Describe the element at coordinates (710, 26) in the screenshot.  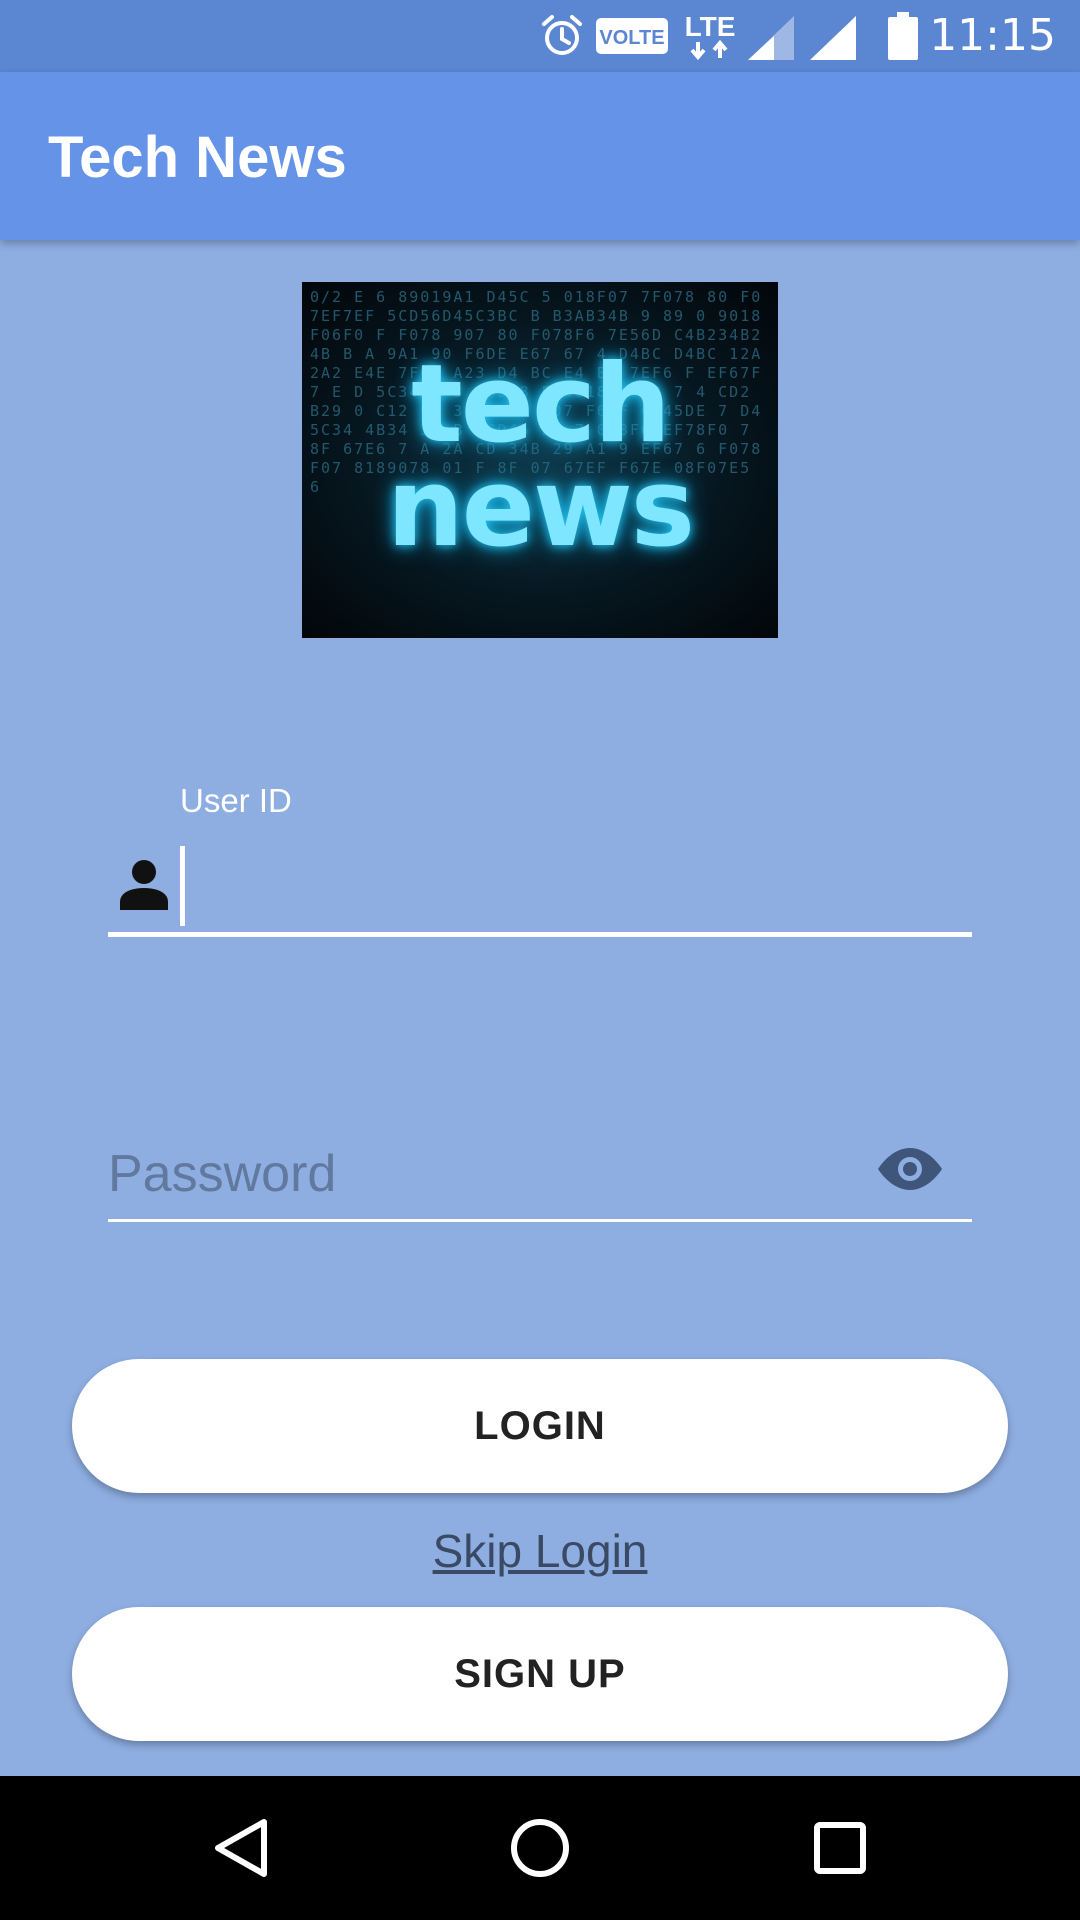
I see `lte-text: LTE` at that location.